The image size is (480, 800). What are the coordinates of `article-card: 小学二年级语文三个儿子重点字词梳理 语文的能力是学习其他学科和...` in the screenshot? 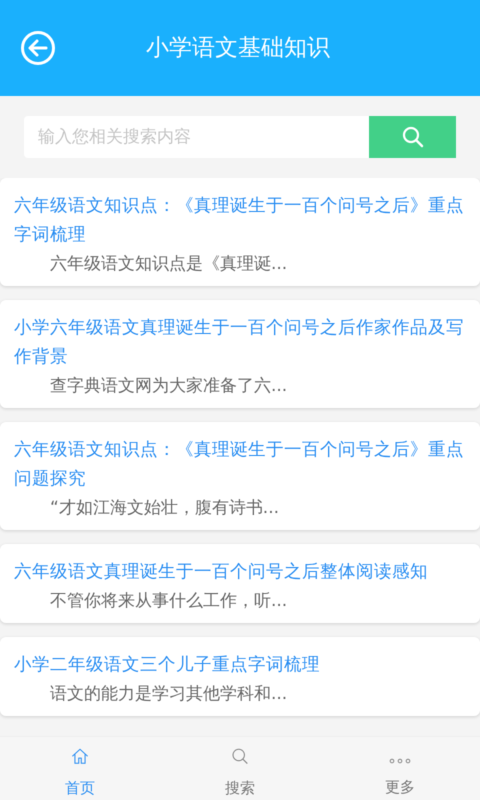 It's located at (240, 676).